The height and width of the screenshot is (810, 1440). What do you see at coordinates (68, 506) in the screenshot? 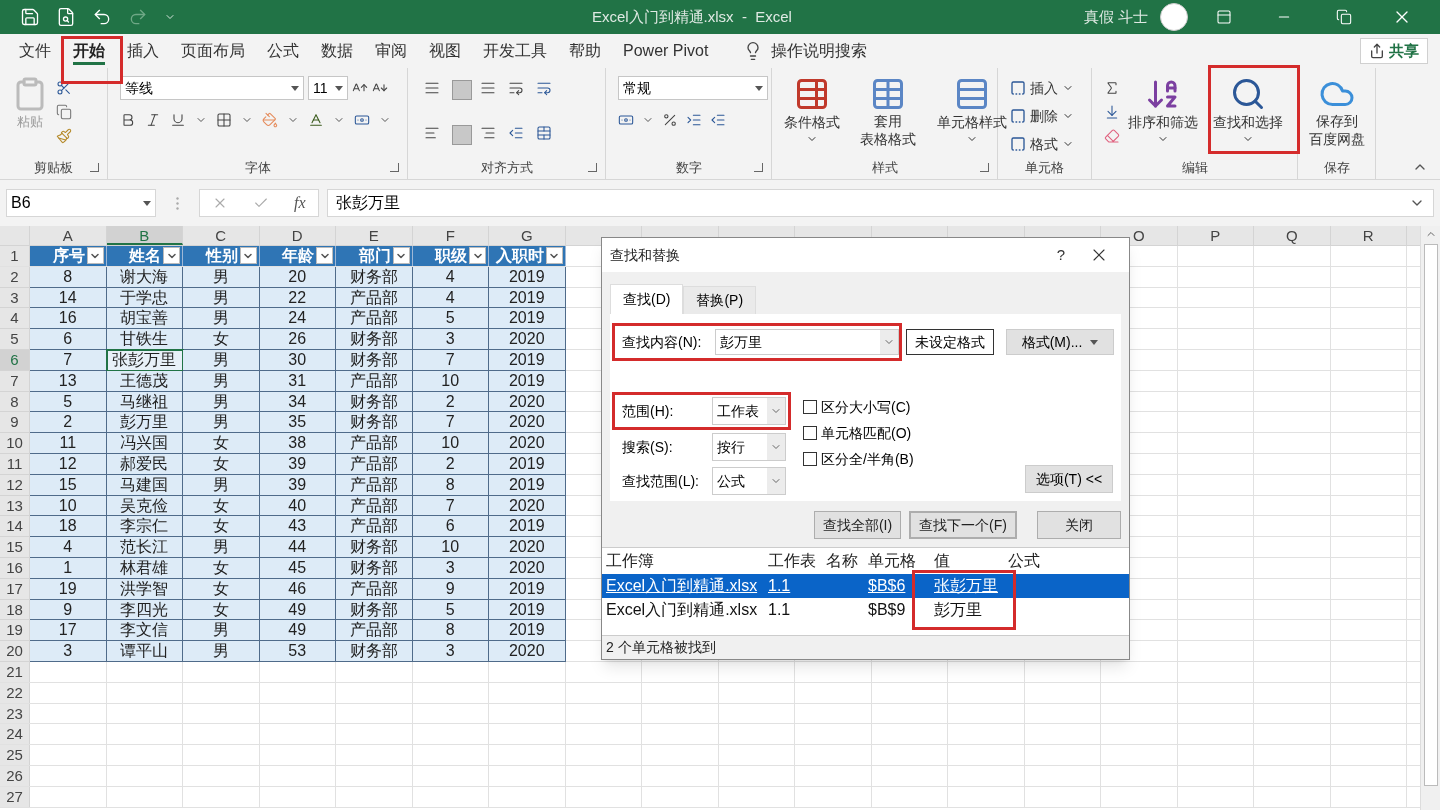
I see `table-cell: 10` at bounding box center [68, 506].